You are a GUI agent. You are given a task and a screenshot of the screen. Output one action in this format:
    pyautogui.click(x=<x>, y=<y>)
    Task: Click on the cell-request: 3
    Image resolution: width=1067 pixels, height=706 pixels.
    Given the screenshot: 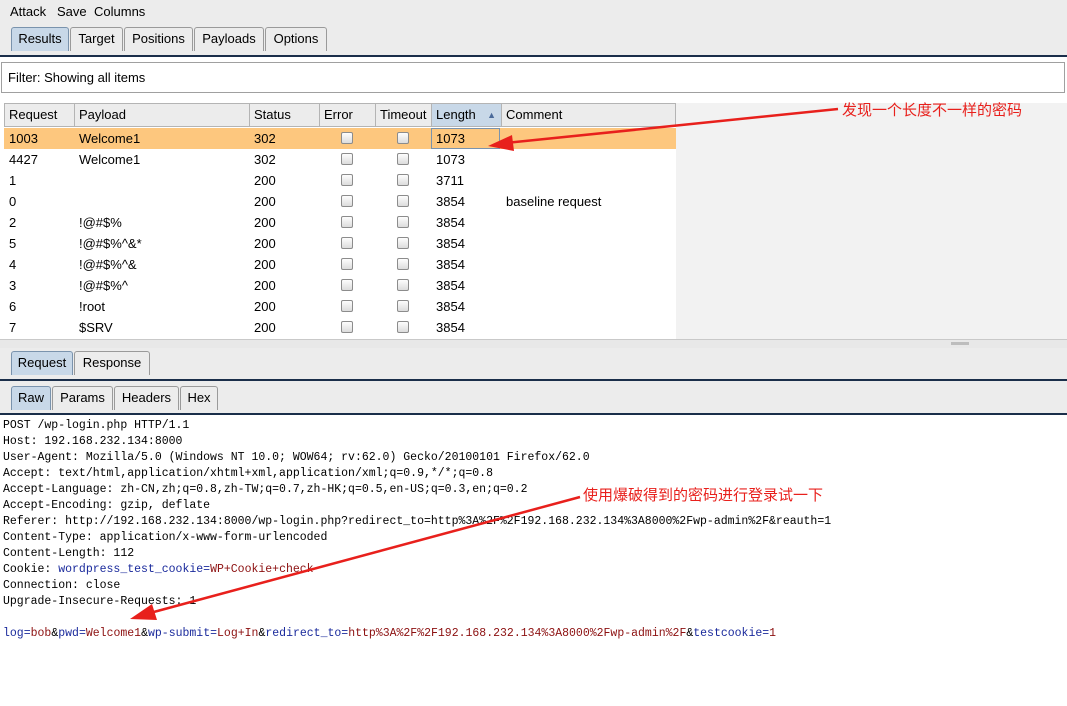 What is the action you would take?
    pyautogui.click(x=13, y=285)
    